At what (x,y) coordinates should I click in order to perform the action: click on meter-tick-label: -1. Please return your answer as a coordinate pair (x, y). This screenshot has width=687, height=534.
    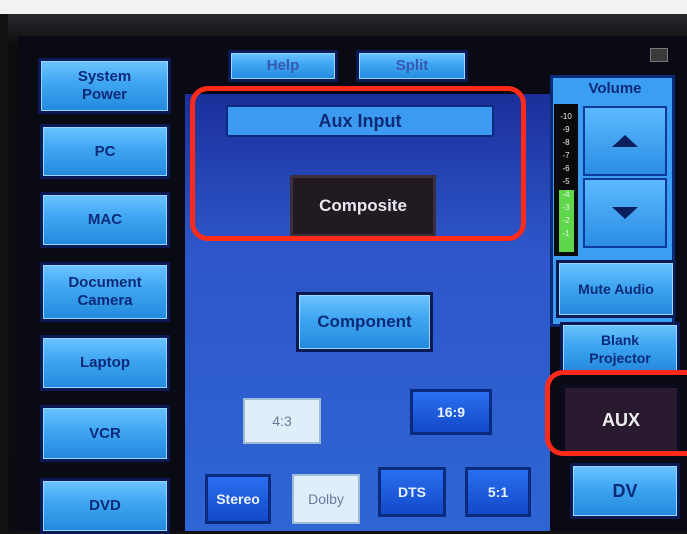
    Looking at the image, I should click on (566, 233).